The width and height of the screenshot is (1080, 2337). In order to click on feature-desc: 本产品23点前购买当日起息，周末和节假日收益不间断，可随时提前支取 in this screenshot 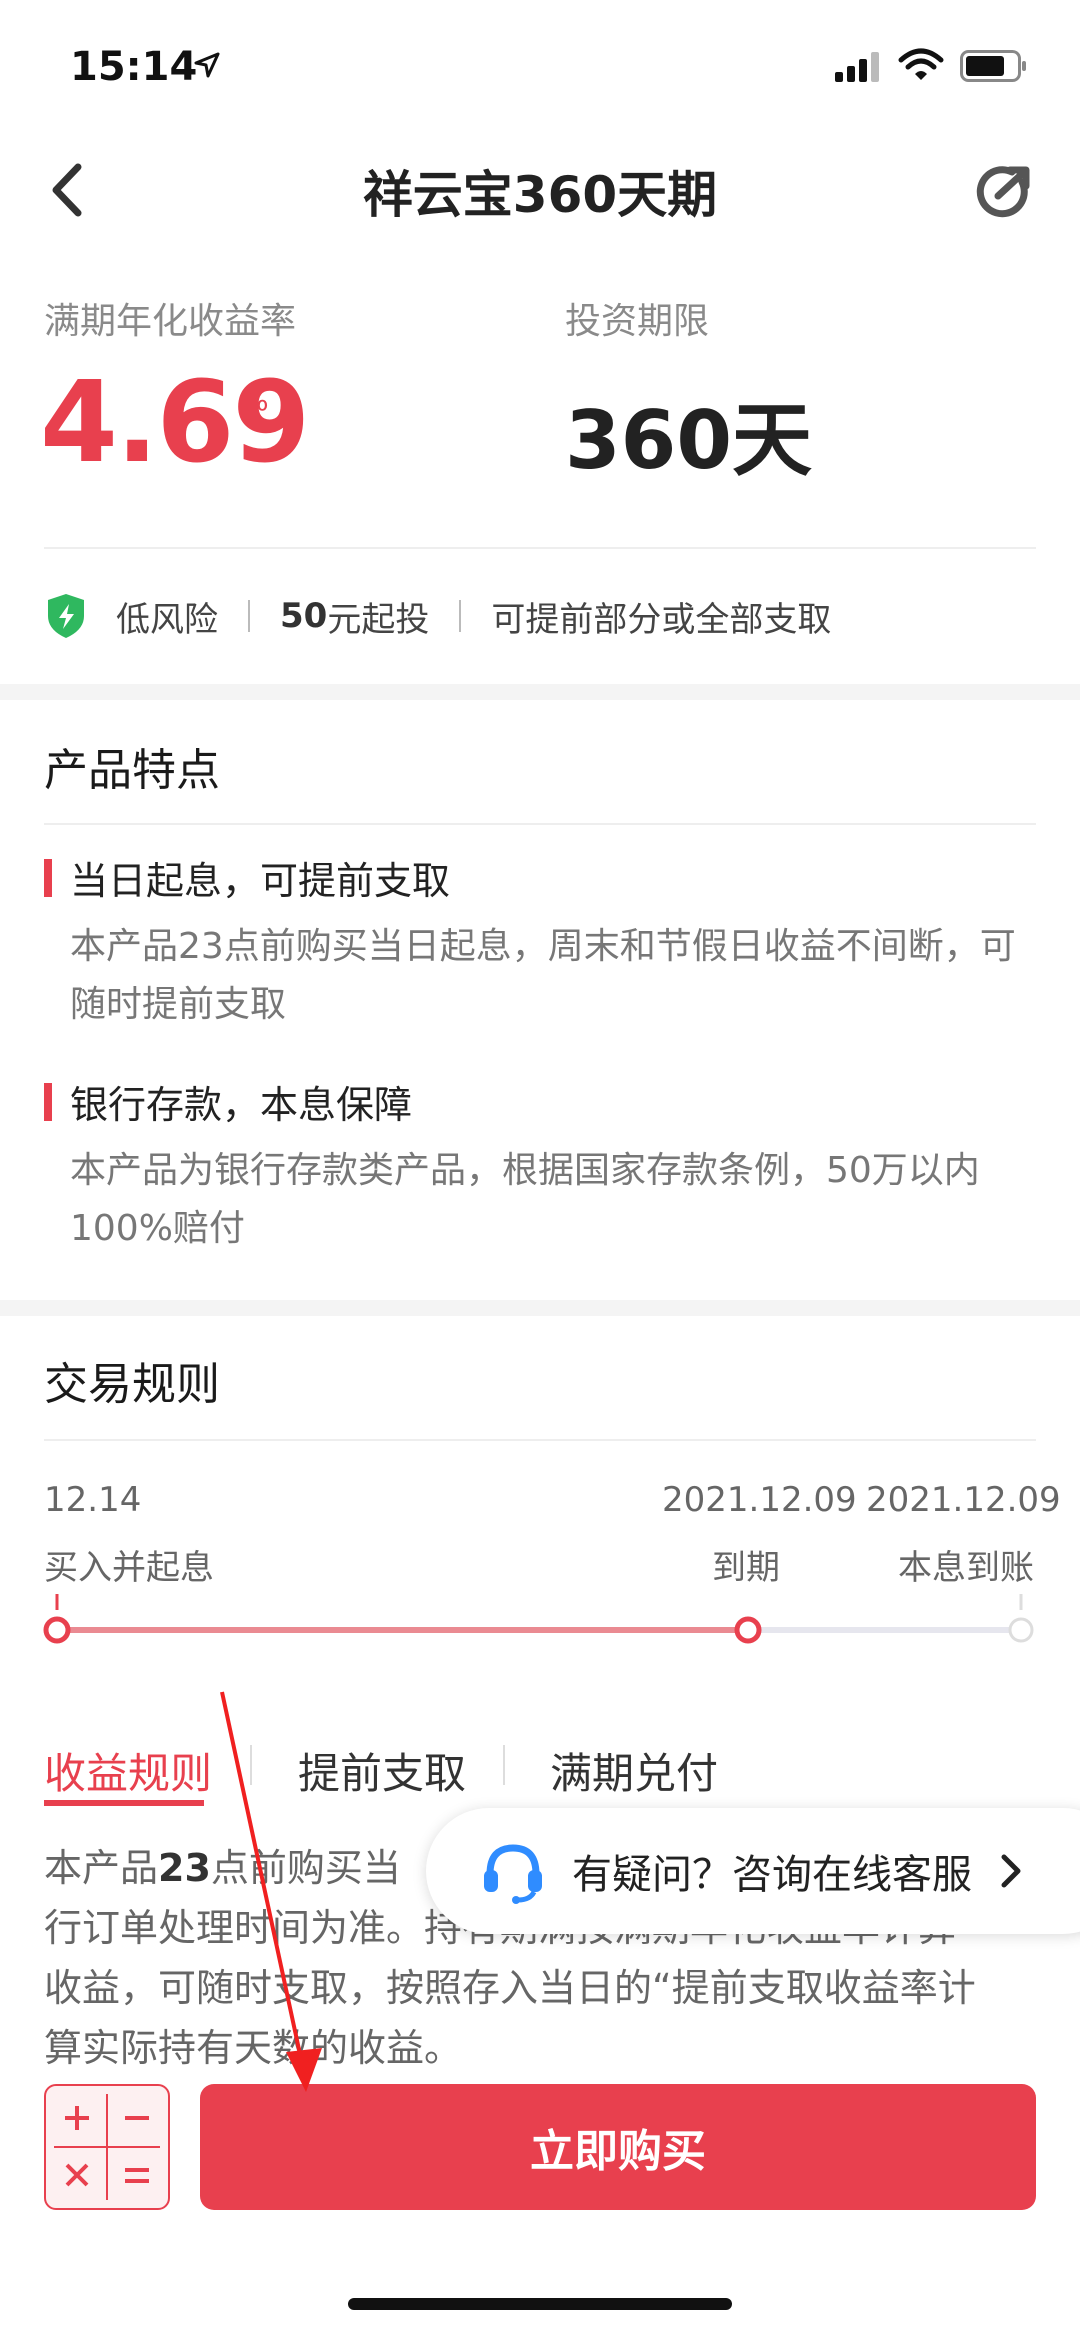, I will do `click(543, 975)`.